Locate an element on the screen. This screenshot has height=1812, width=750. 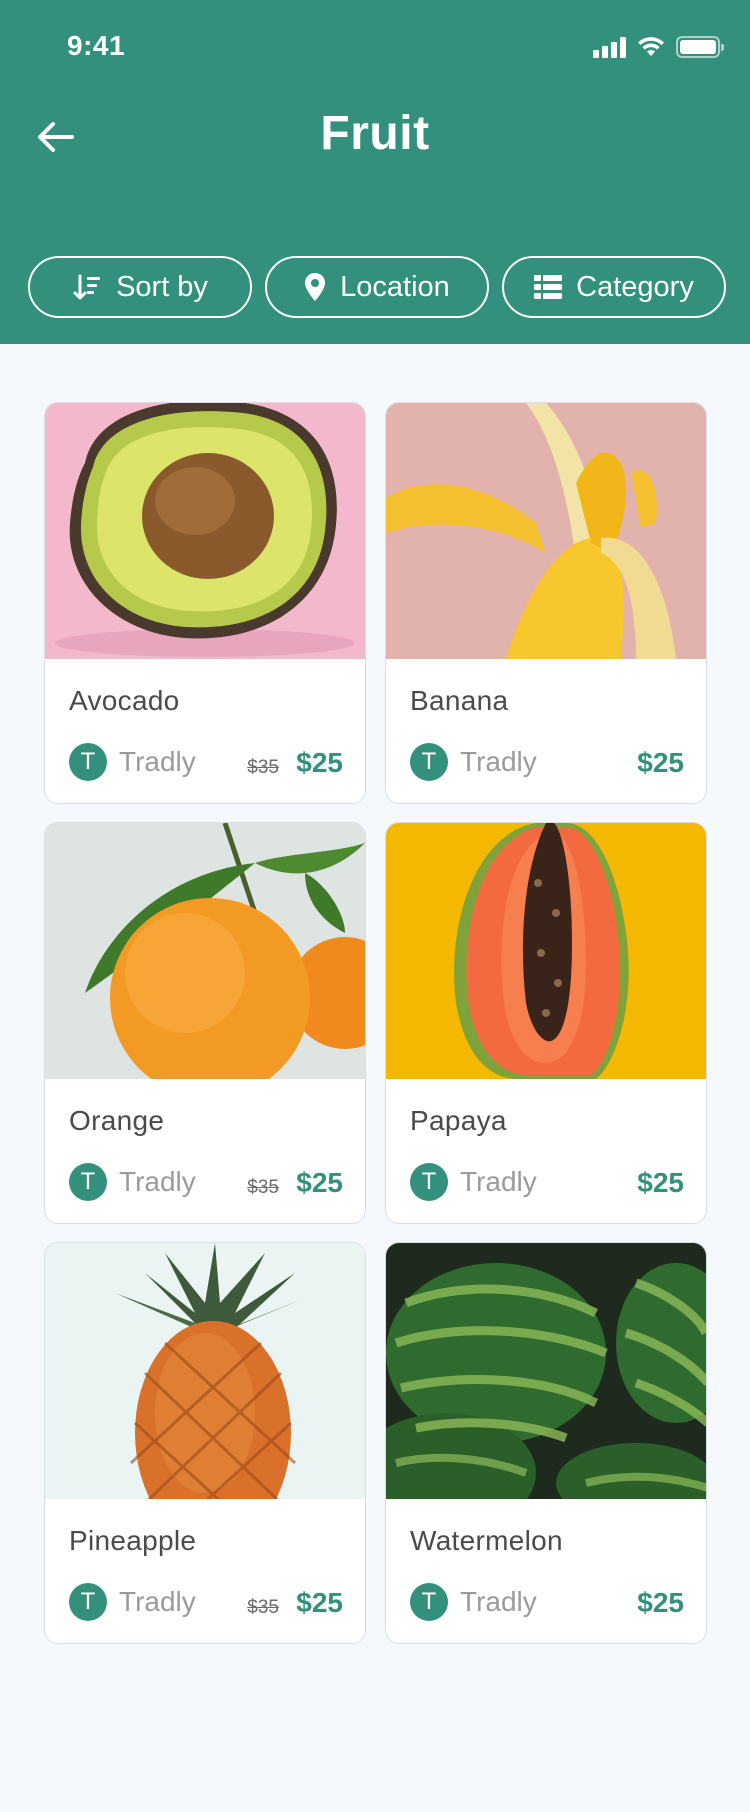
product-card-avocado: Avocado T Tradly $35 $25 is located at coordinates (205, 603).